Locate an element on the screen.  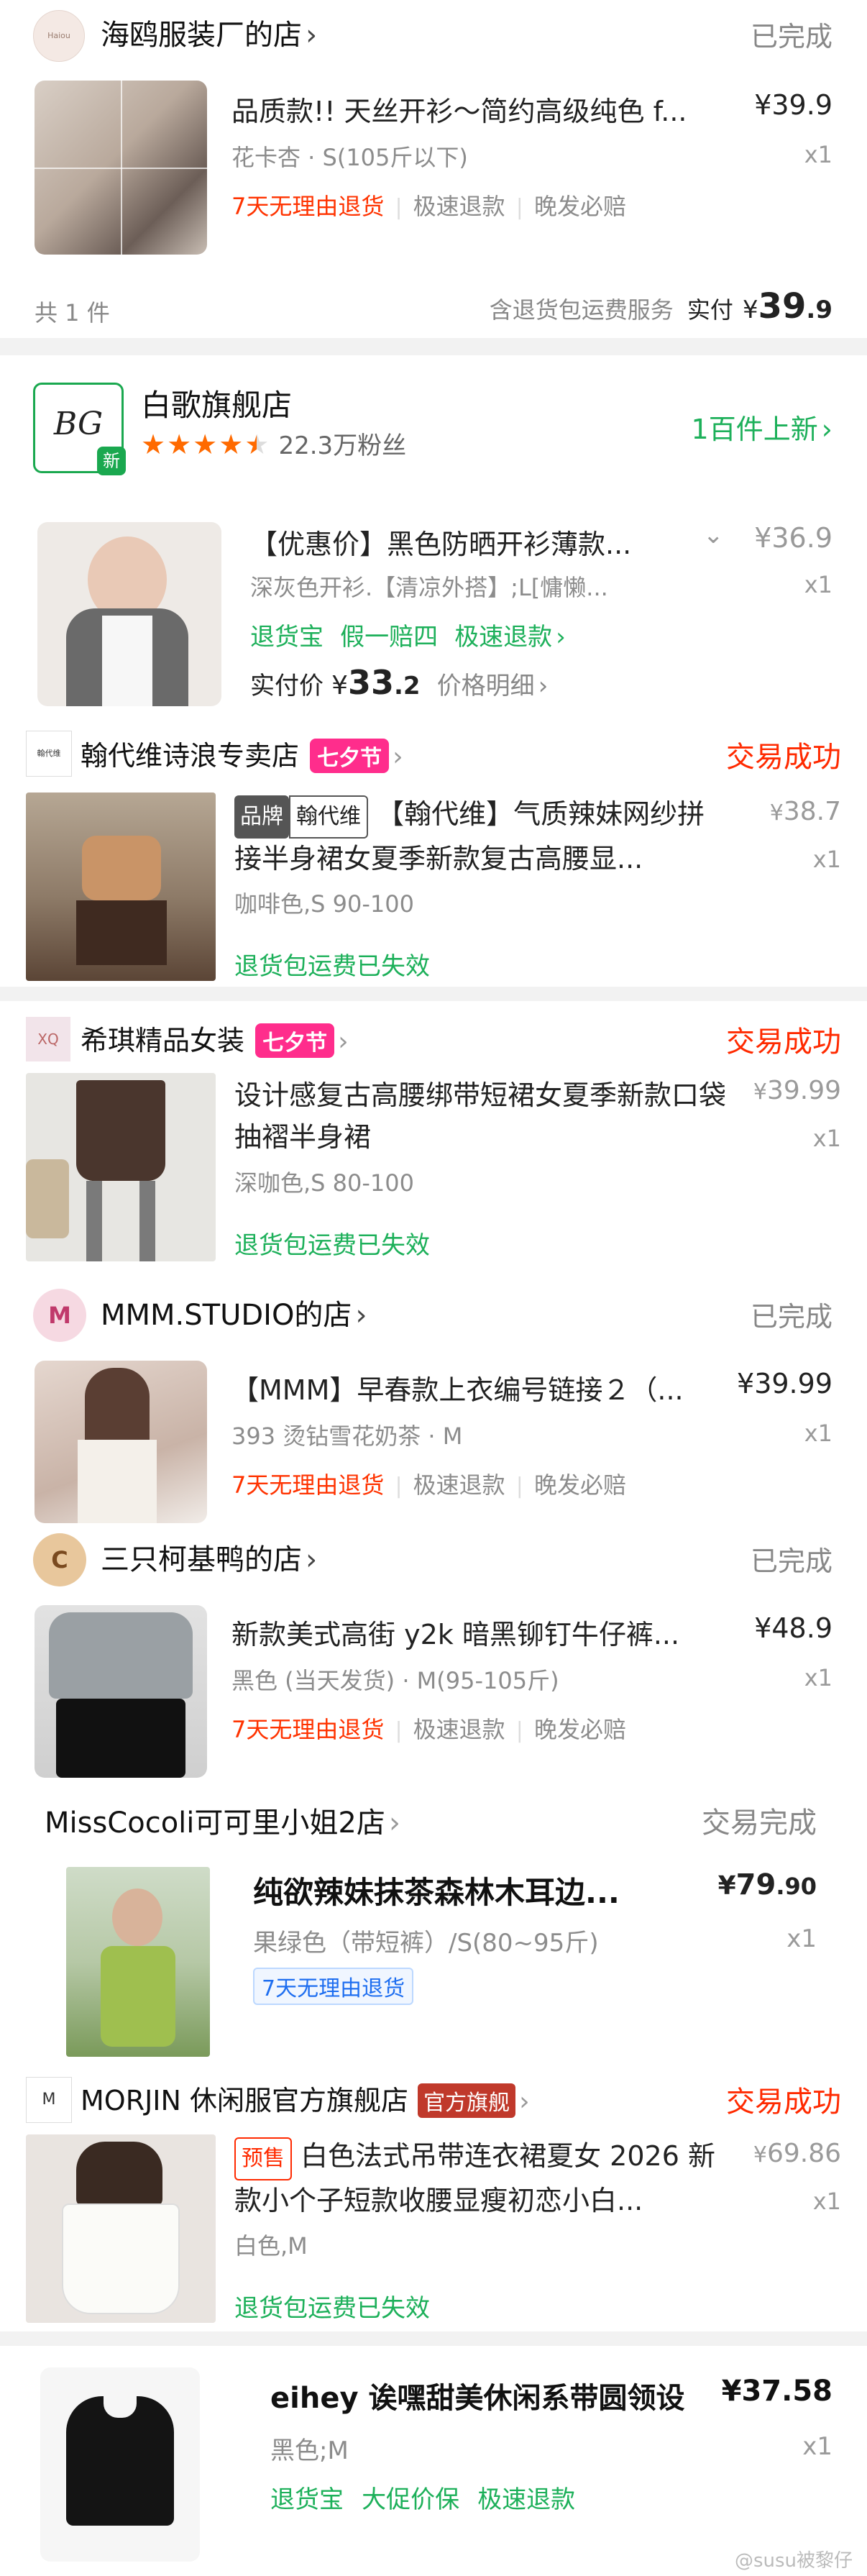
shop-link: 海鸥服装厂的店 › is located at coordinates (209, 32).